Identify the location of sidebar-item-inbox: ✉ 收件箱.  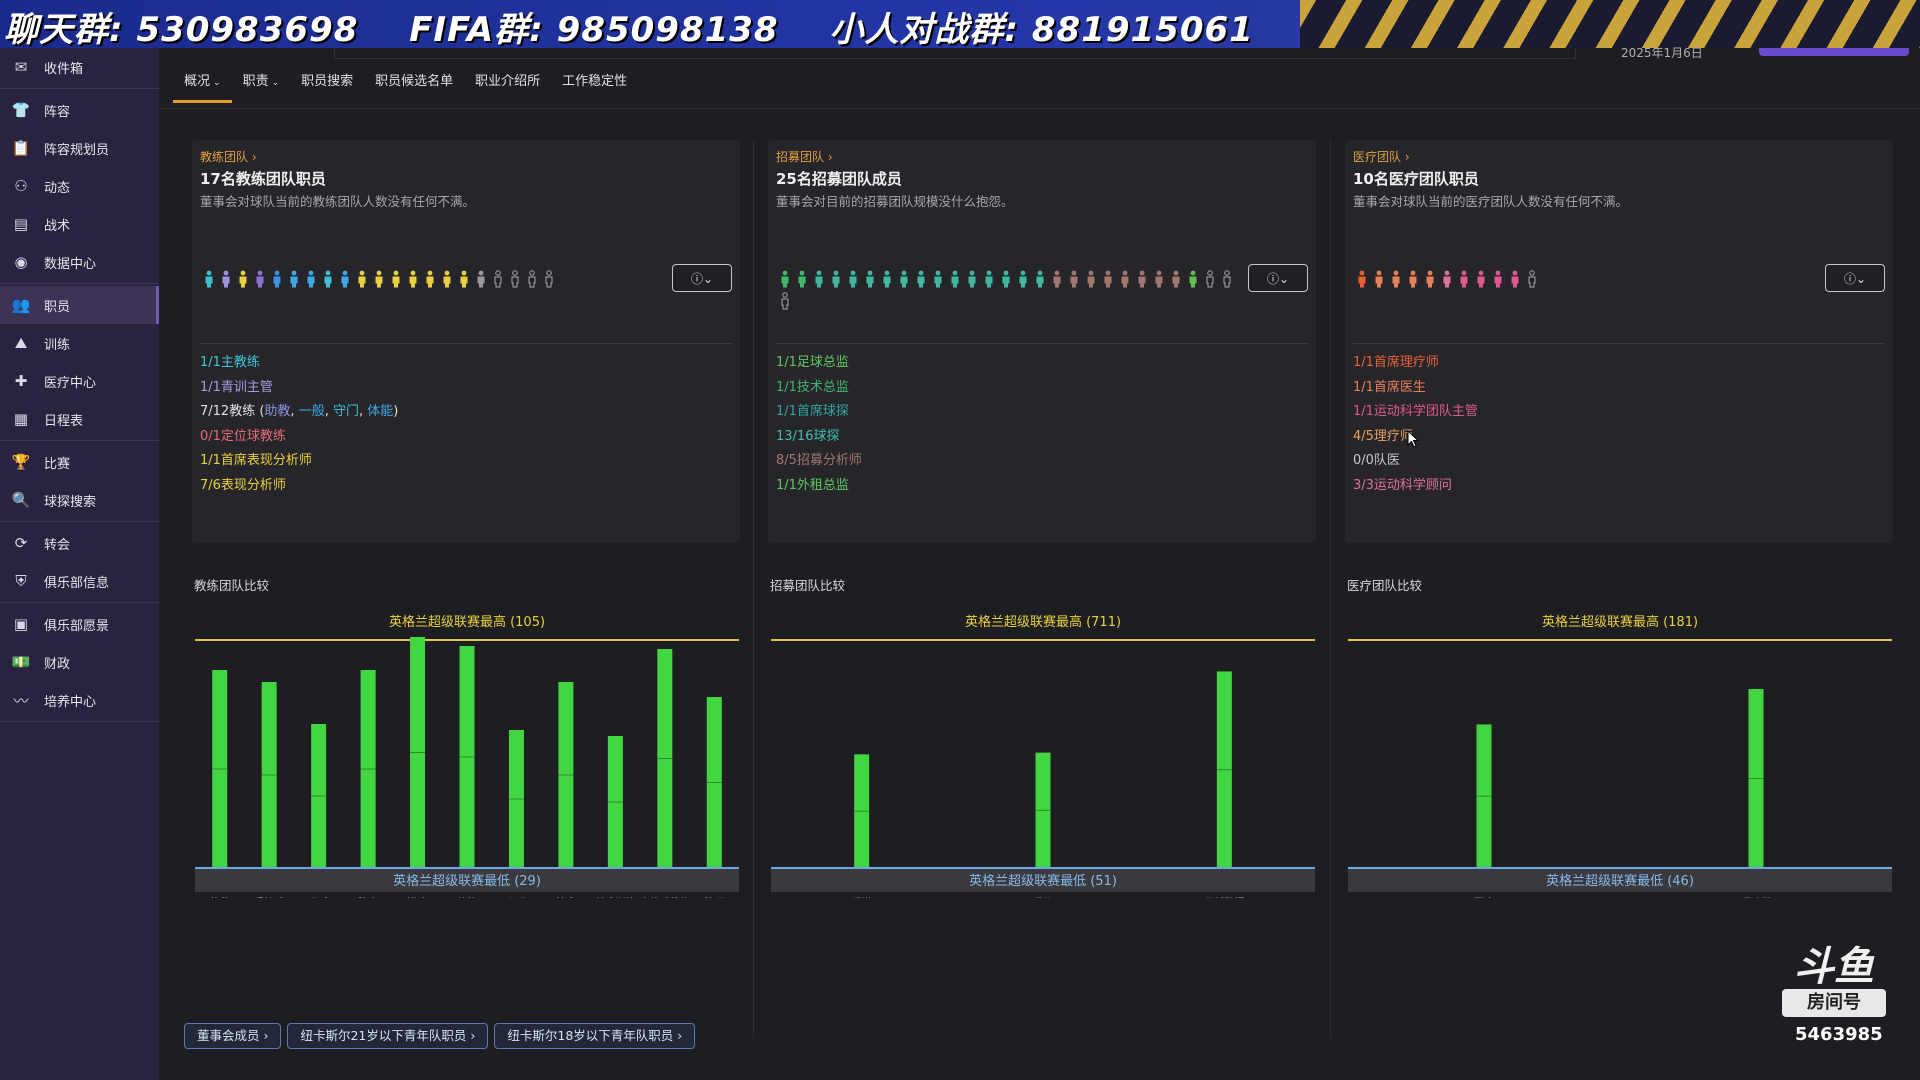
(79, 67).